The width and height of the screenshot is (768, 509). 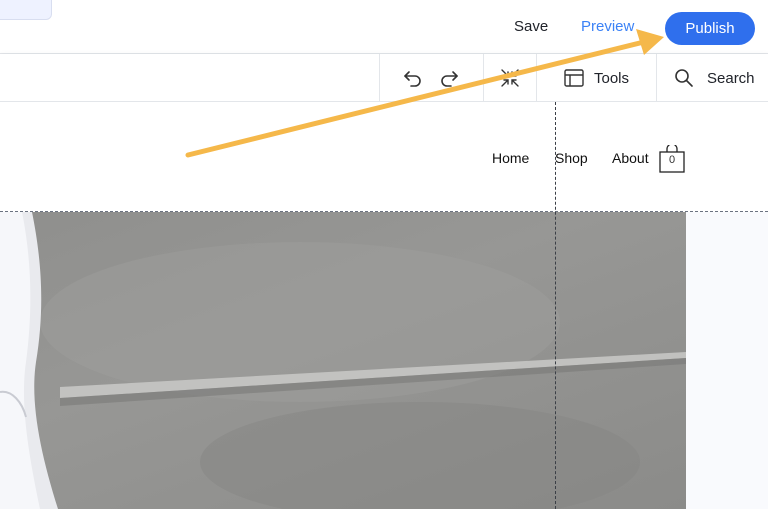 I want to click on search-icon, so click(x=684, y=78).